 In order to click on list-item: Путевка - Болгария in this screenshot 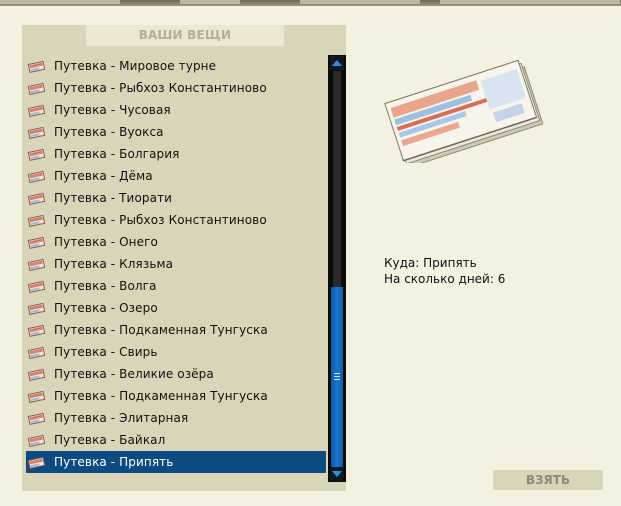, I will do `click(176, 154)`.